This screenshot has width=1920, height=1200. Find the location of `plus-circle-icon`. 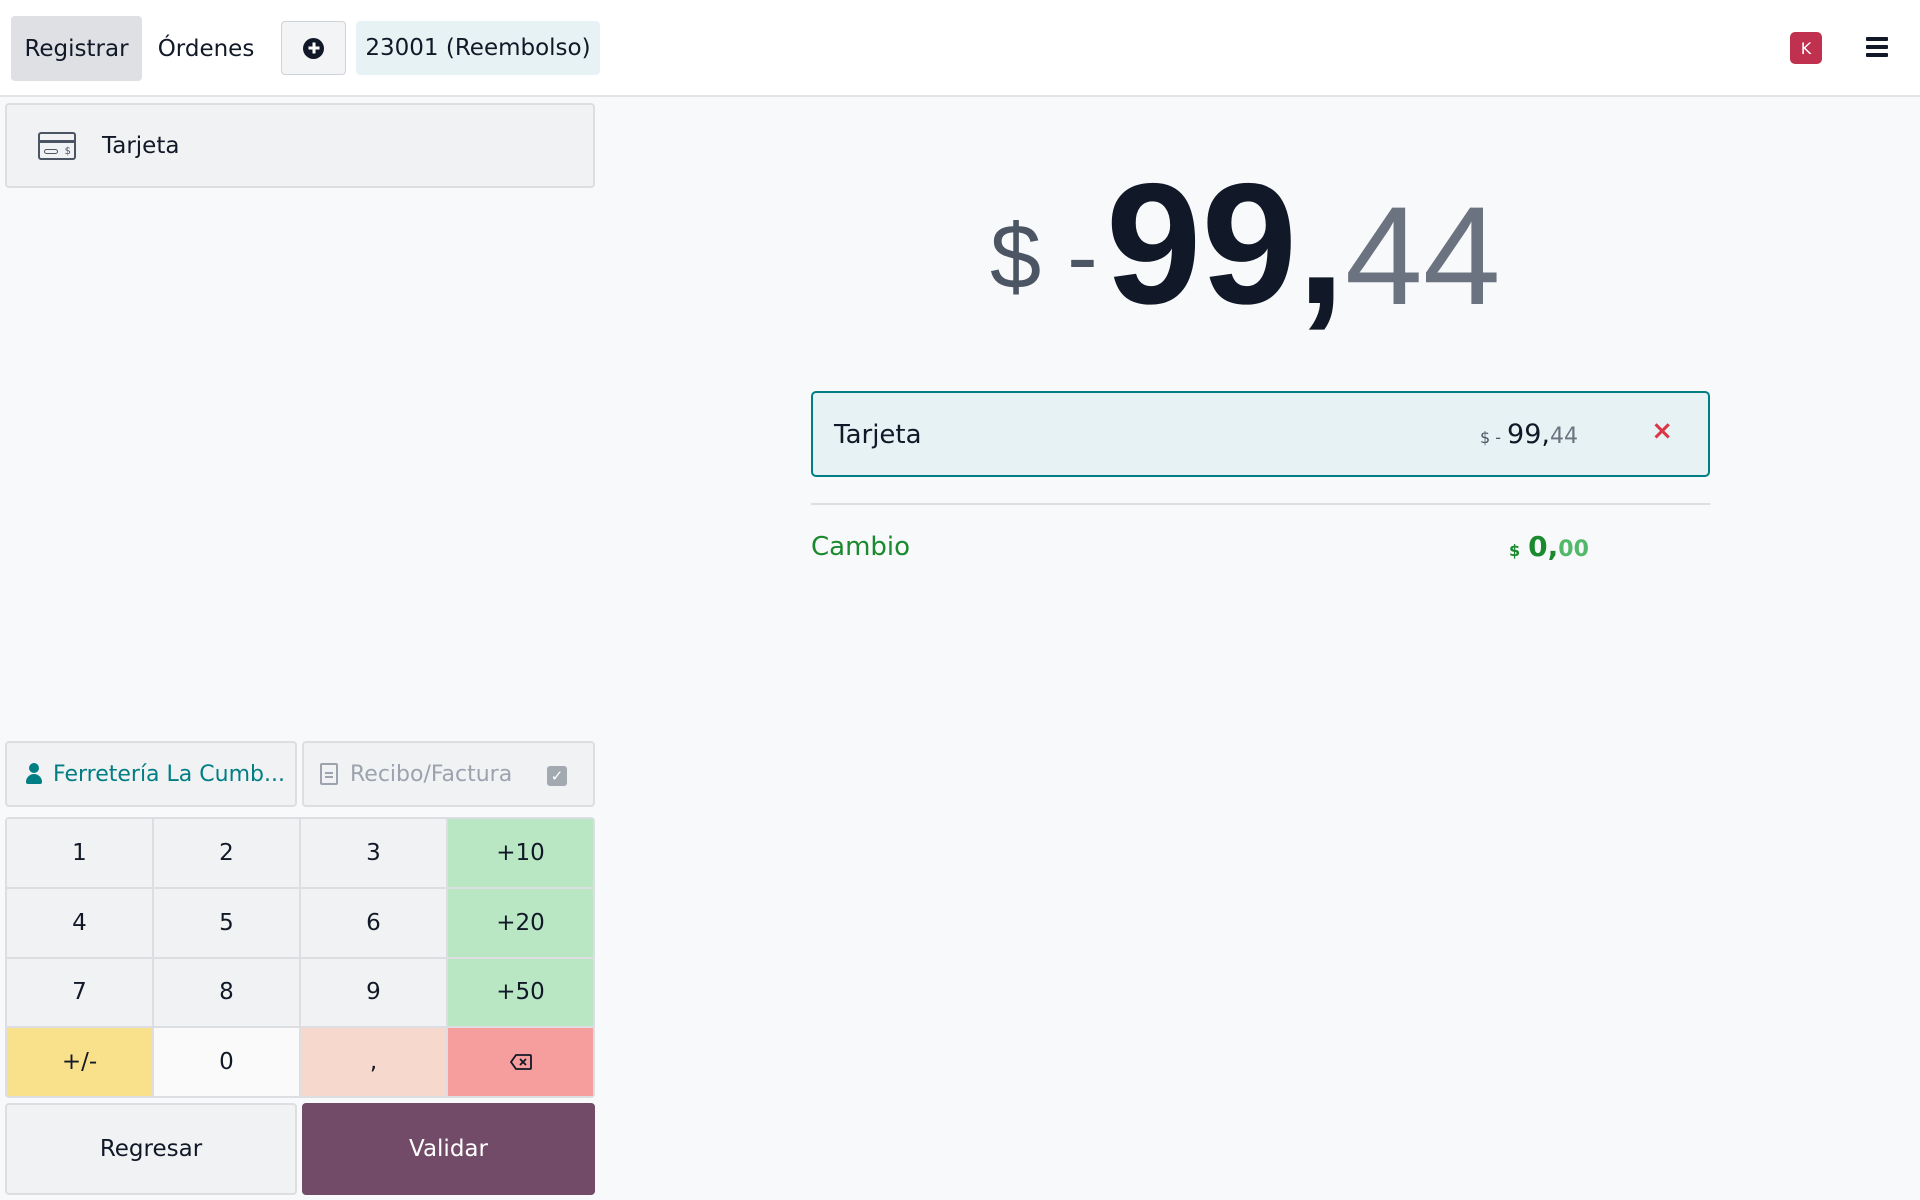

plus-circle-icon is located at coordinates (313, 48).